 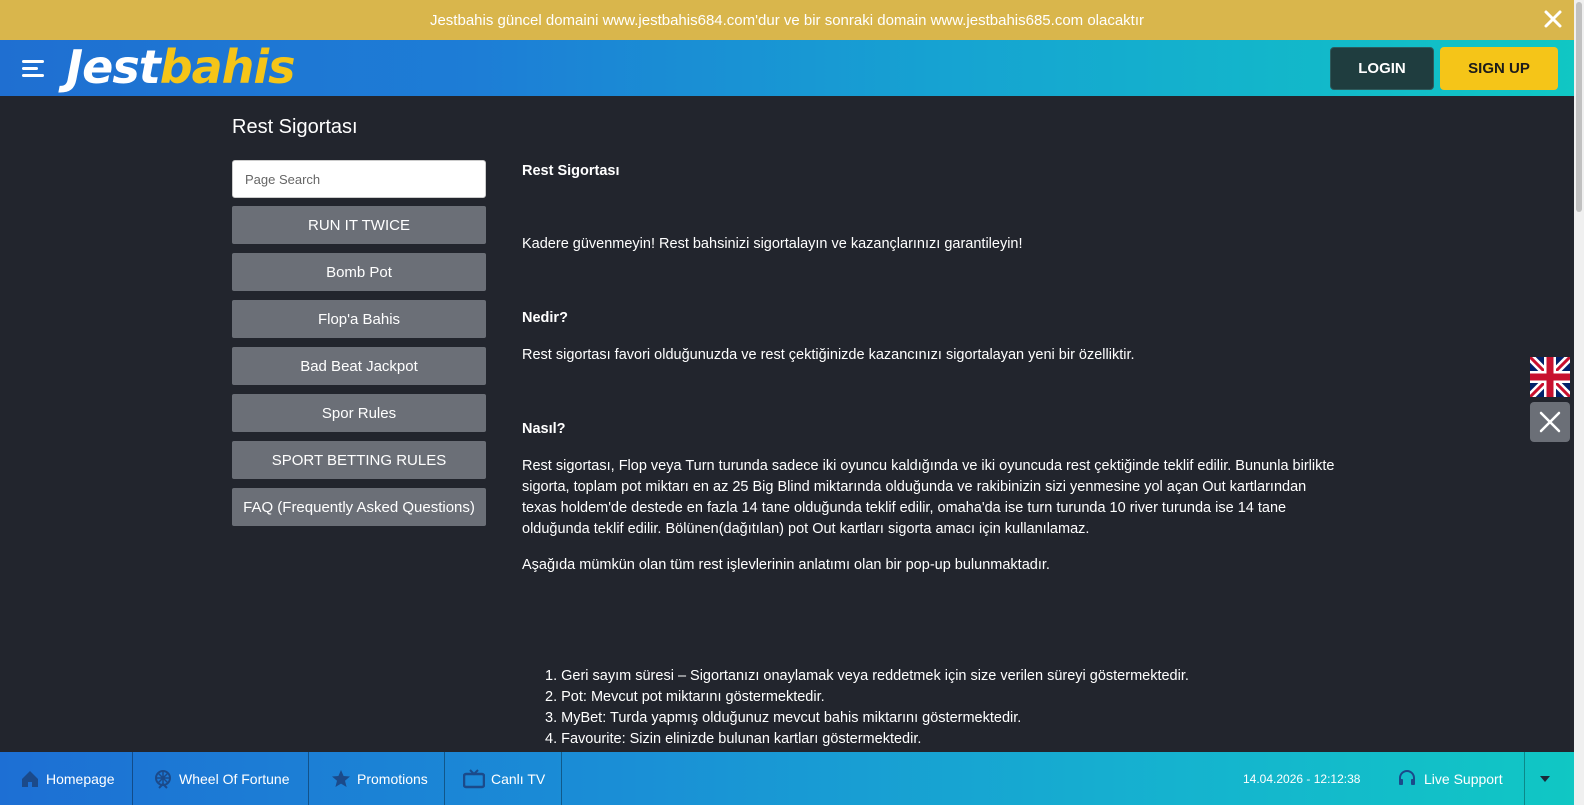 What do you see at coordinates (341, 778) in the screenshot?
I see `star-icon` at bounding box center [341, 778].